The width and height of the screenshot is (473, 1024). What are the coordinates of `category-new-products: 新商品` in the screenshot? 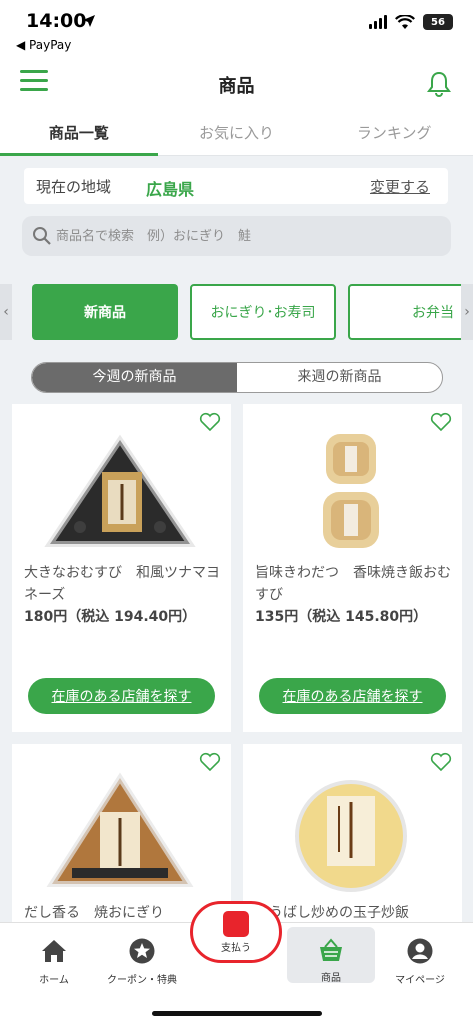 It's located at (105, 312).